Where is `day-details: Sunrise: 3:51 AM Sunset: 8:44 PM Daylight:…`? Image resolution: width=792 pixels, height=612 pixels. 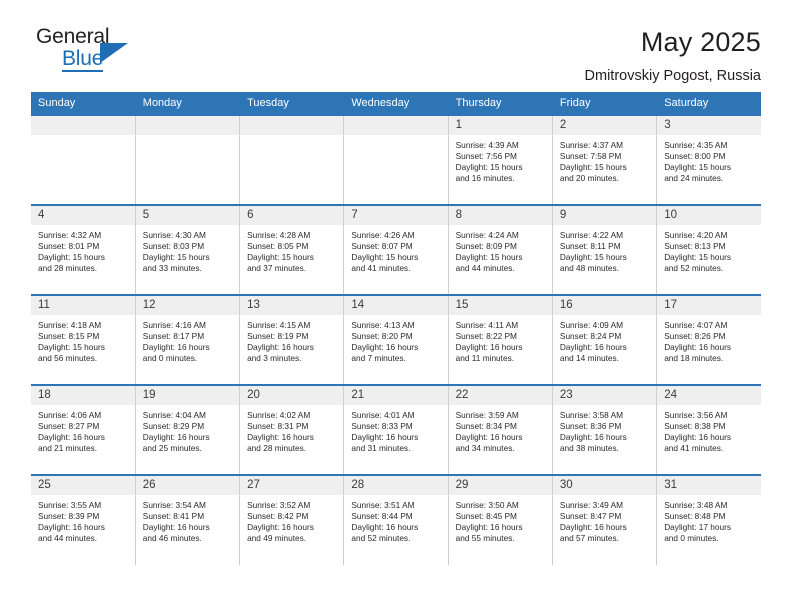 day-details: Sunrise: 3:51 AM Sunset: 8:44 PM Daylight:… is located at coordinates (395, 519).